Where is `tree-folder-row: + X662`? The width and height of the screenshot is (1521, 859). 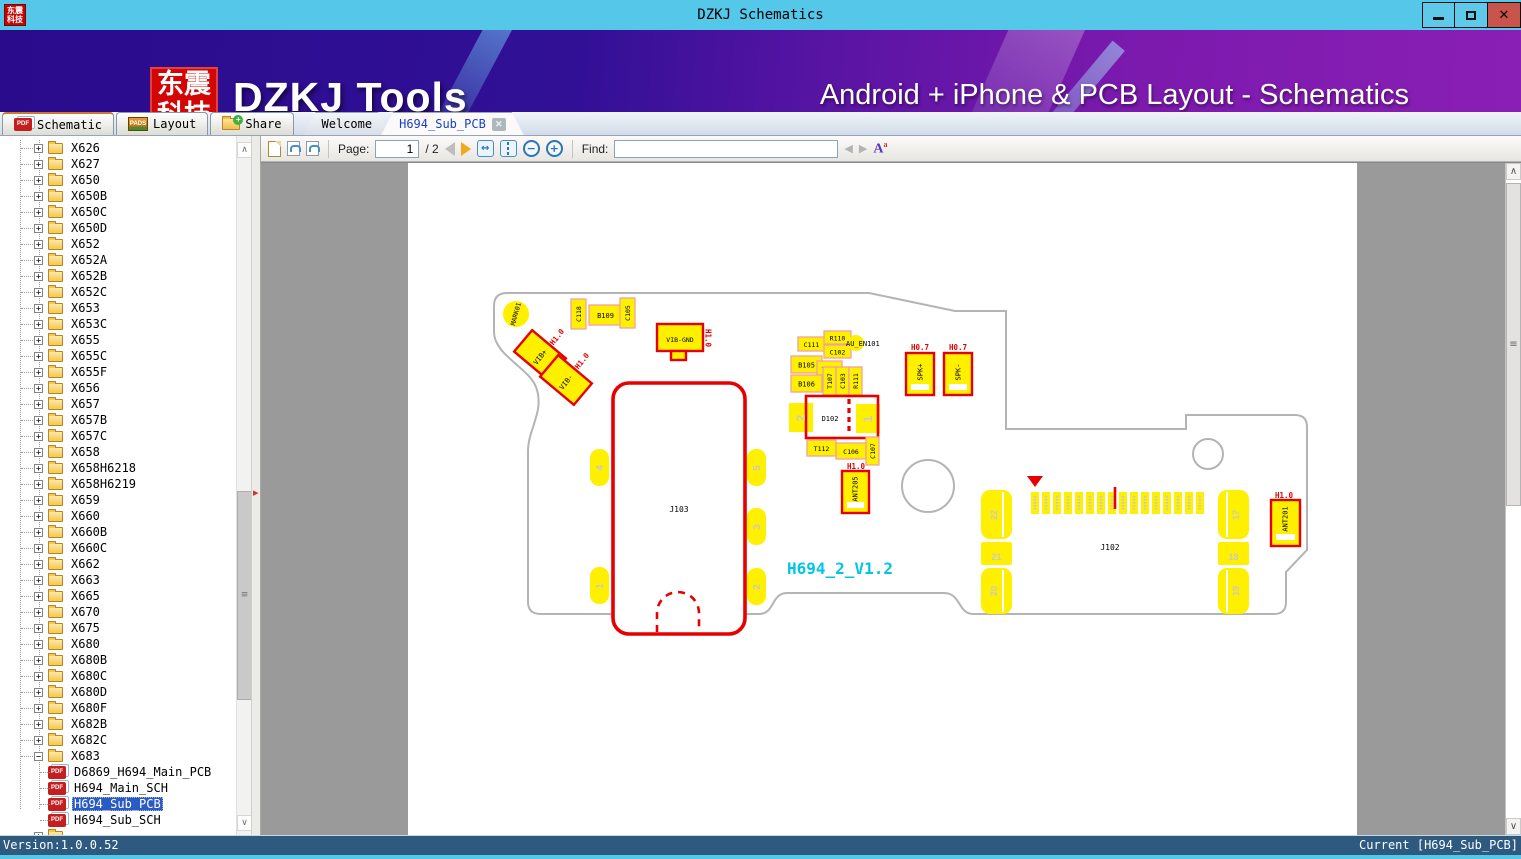
tree-folder-row: + X662 is located at coordinates (118, 564).